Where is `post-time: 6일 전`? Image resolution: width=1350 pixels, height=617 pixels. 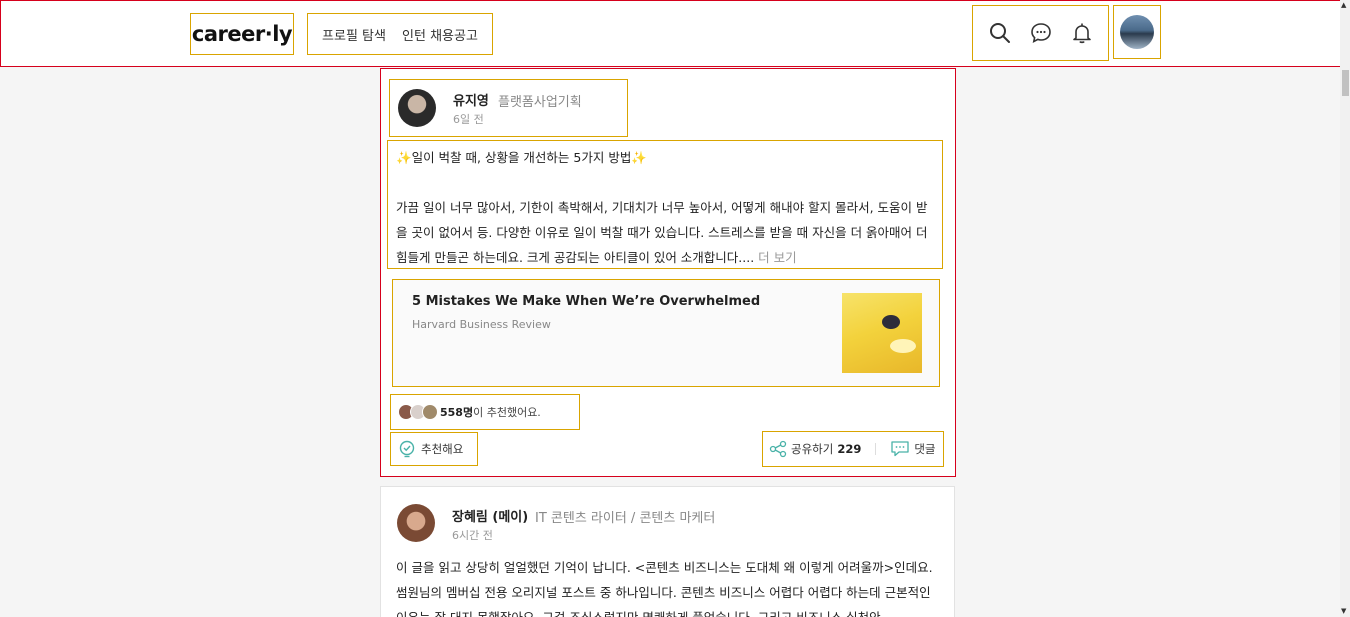
post-time: 6일 전 is located at coordinates (468, 119).